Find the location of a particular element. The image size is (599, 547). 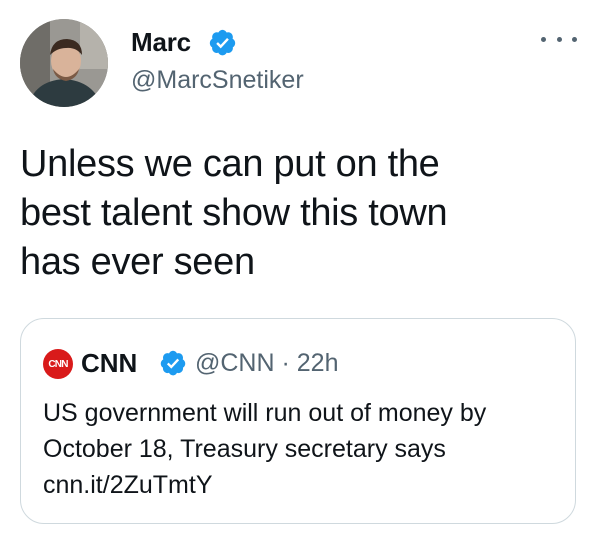

more-options-icon is located at coordinates (559, 39).